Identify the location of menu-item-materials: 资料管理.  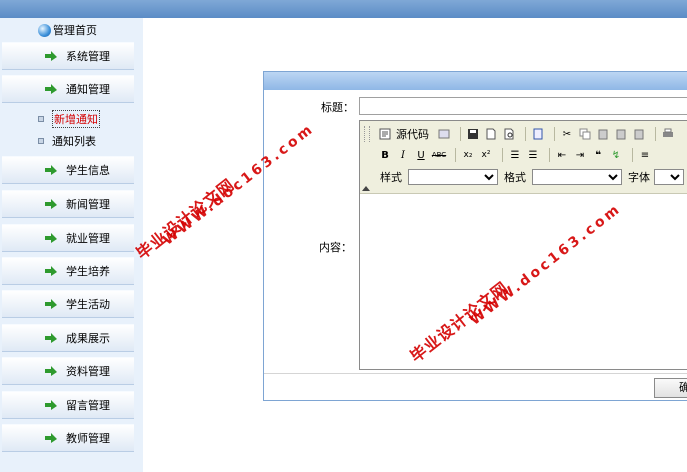
(68, 371).